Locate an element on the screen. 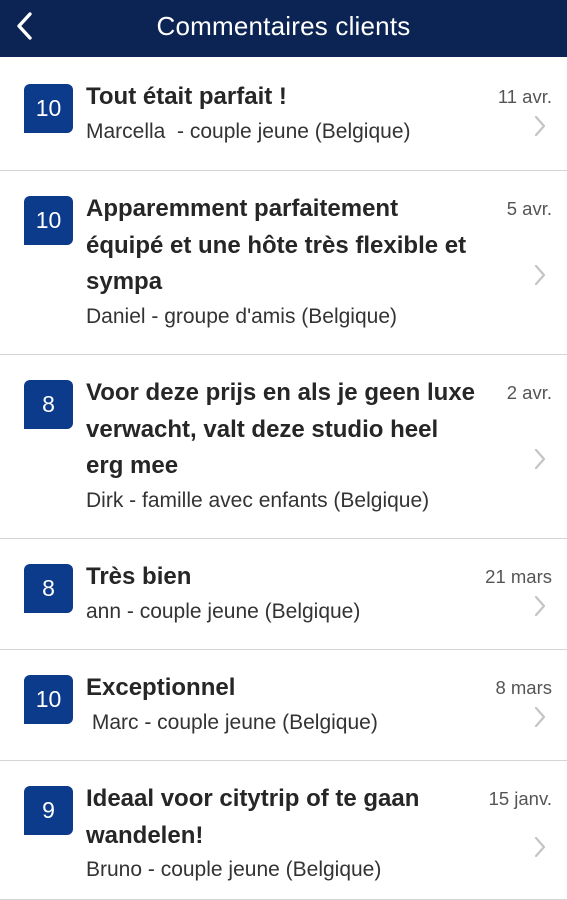  review-date: 11 avr. is located at coordinates (524, 96).